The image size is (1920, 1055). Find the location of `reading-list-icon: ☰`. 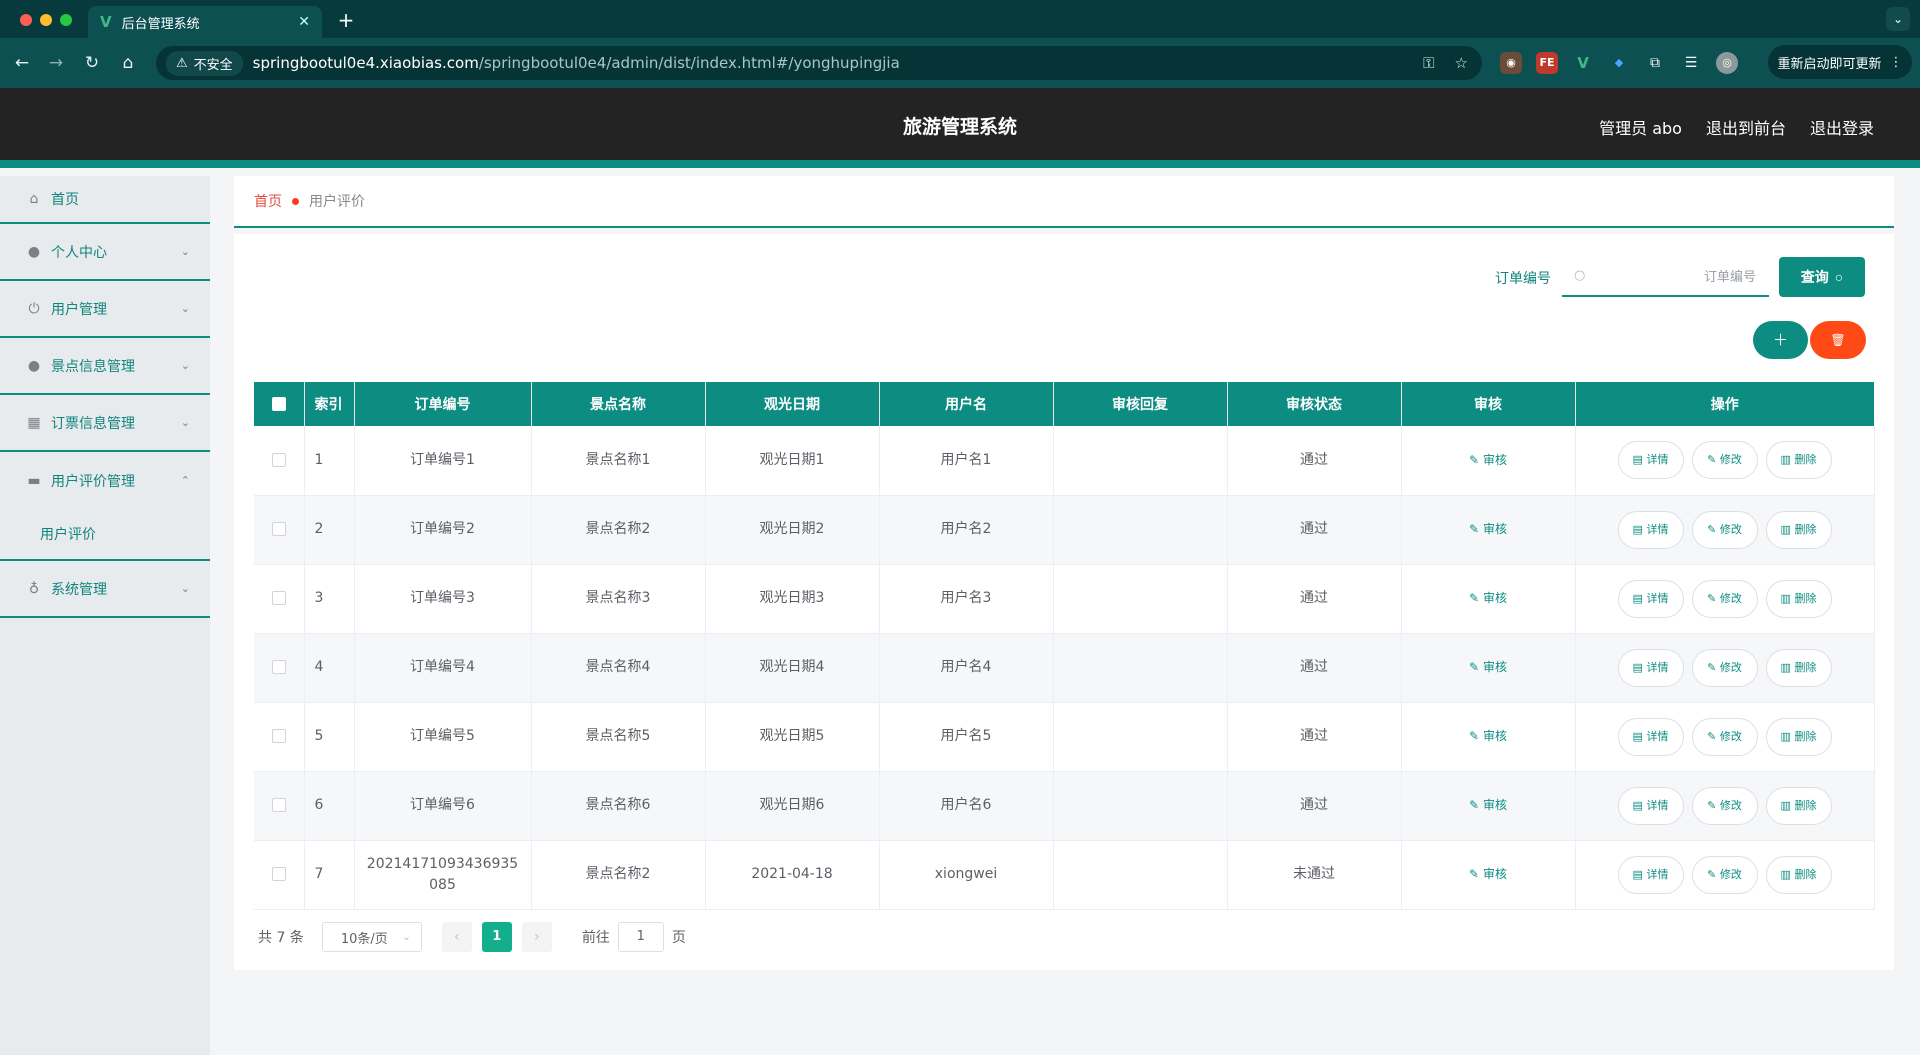

reading-list-icon: ☰ is located at coordinates (1691, 63).